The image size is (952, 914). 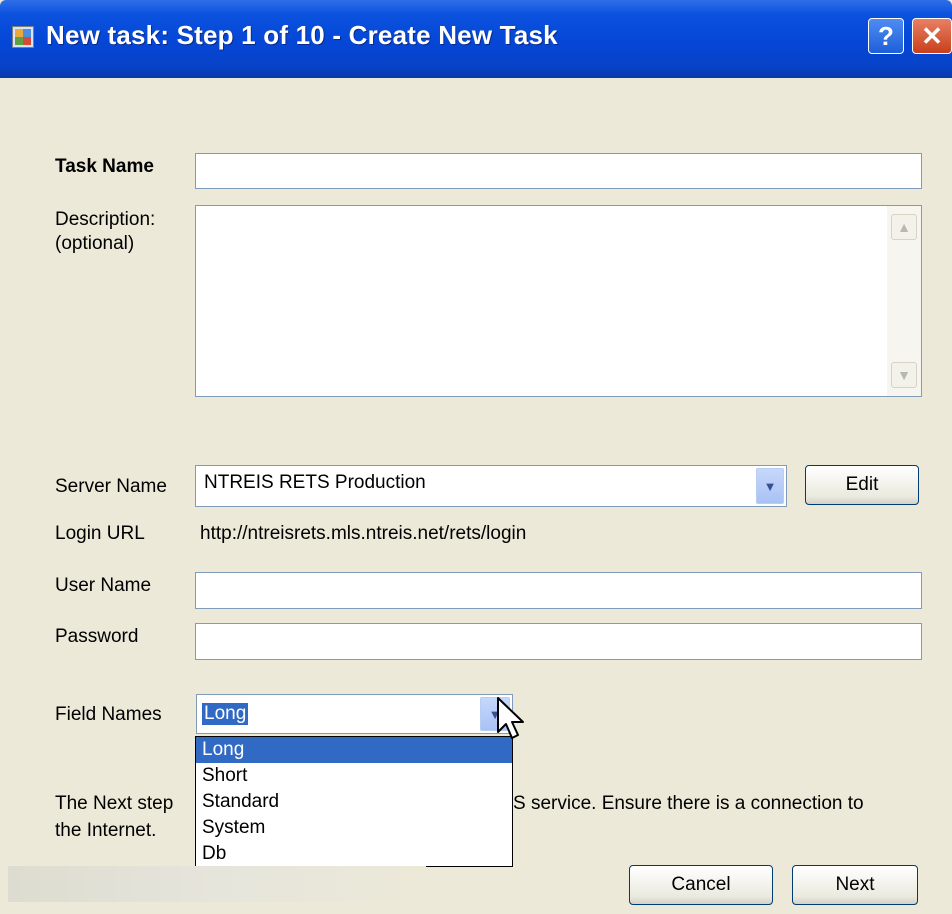 I want to click on user-name-label: User Name, so click(x=103, y=585).